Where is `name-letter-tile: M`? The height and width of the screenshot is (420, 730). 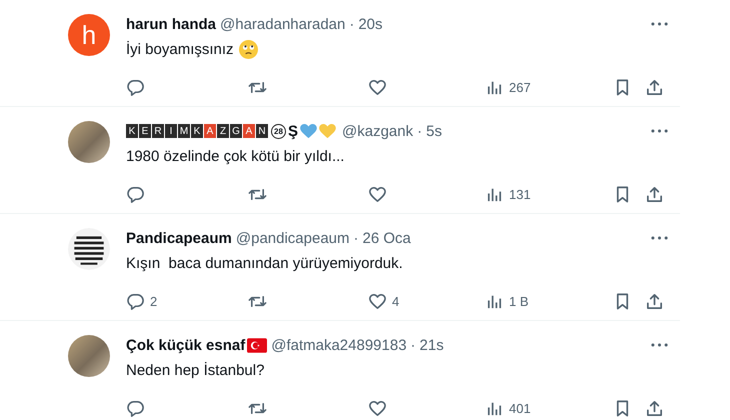
name-letter-tile: M is located at coordinates (184, 131).